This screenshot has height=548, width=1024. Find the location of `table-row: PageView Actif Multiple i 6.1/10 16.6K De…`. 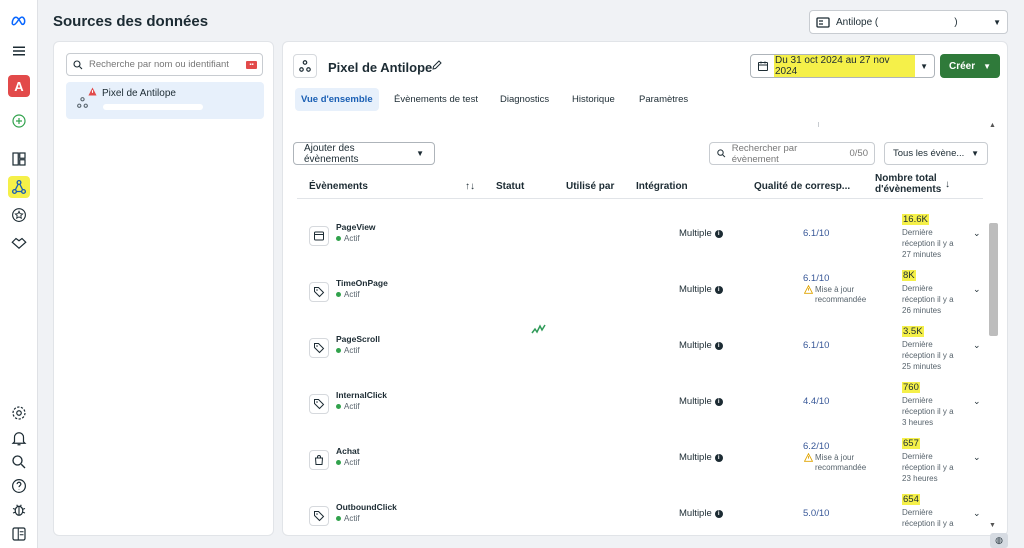

table-row: PageView Actif Multiple i 6.1/10 16.6K De… is located at coordinates (642, 242).